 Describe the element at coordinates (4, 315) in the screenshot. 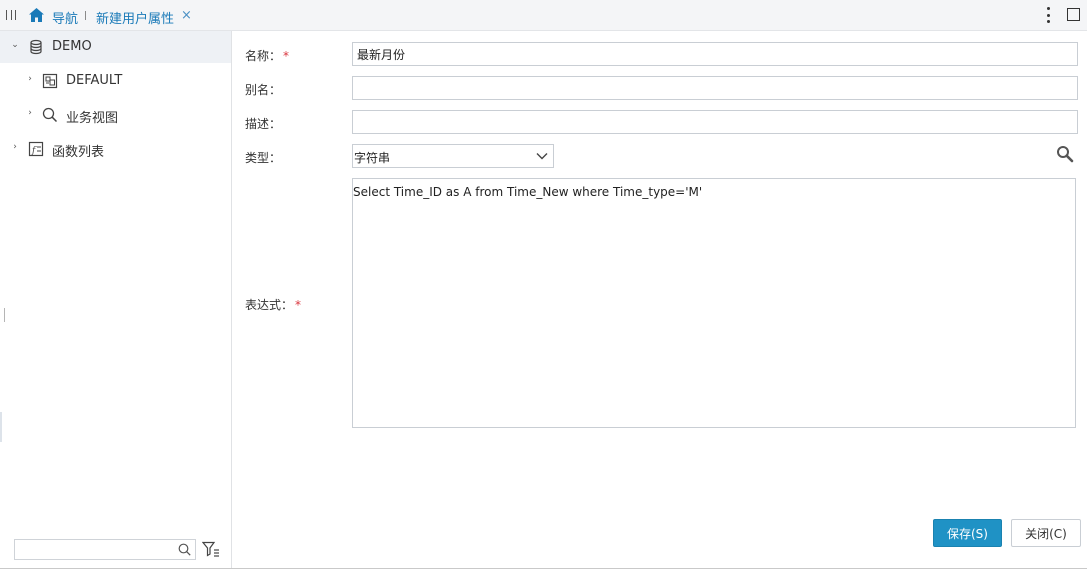

I see `resize-handle` at that location.